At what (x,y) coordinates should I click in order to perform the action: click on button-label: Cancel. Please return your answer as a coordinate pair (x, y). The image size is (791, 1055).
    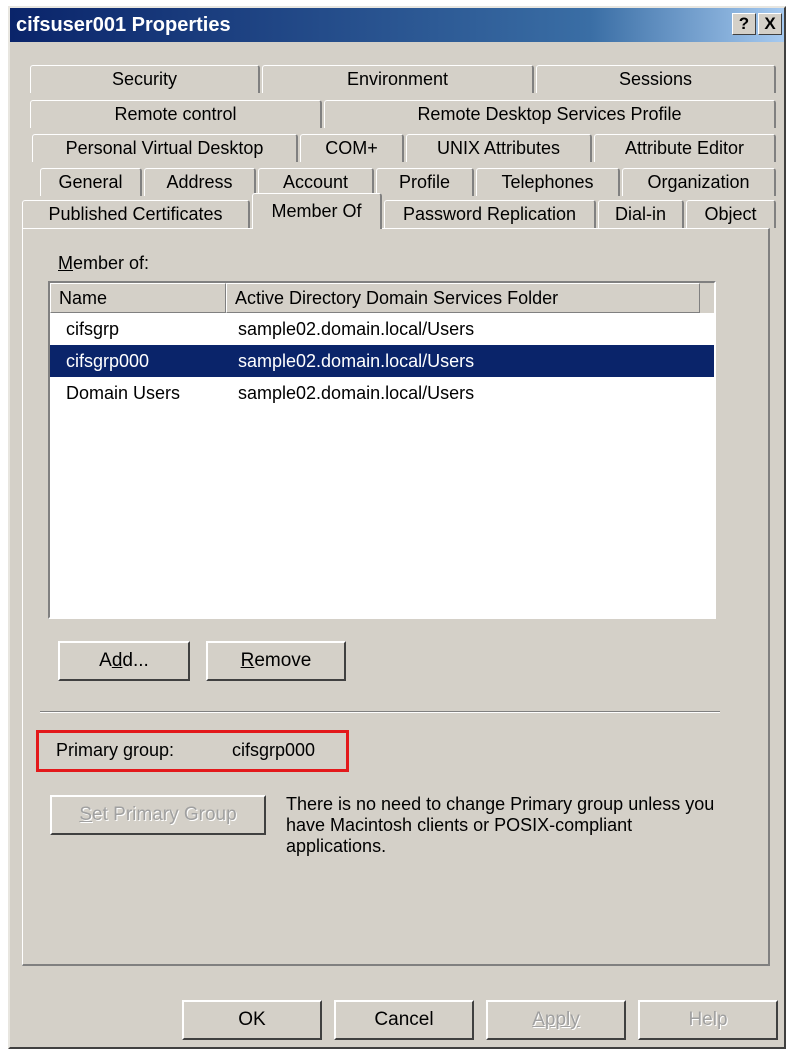
    Looking at the image, I should click on (404, 1019).